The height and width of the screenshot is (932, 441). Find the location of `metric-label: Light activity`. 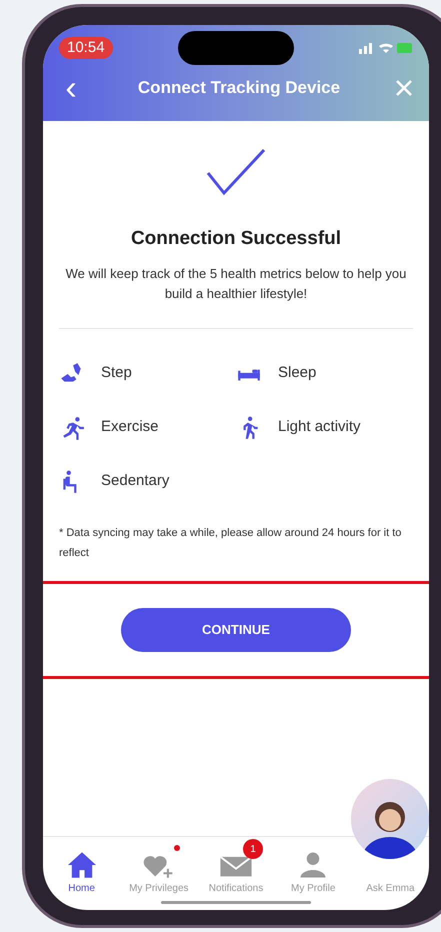

metric-label: Light activity is located at coordinates (319, 427).